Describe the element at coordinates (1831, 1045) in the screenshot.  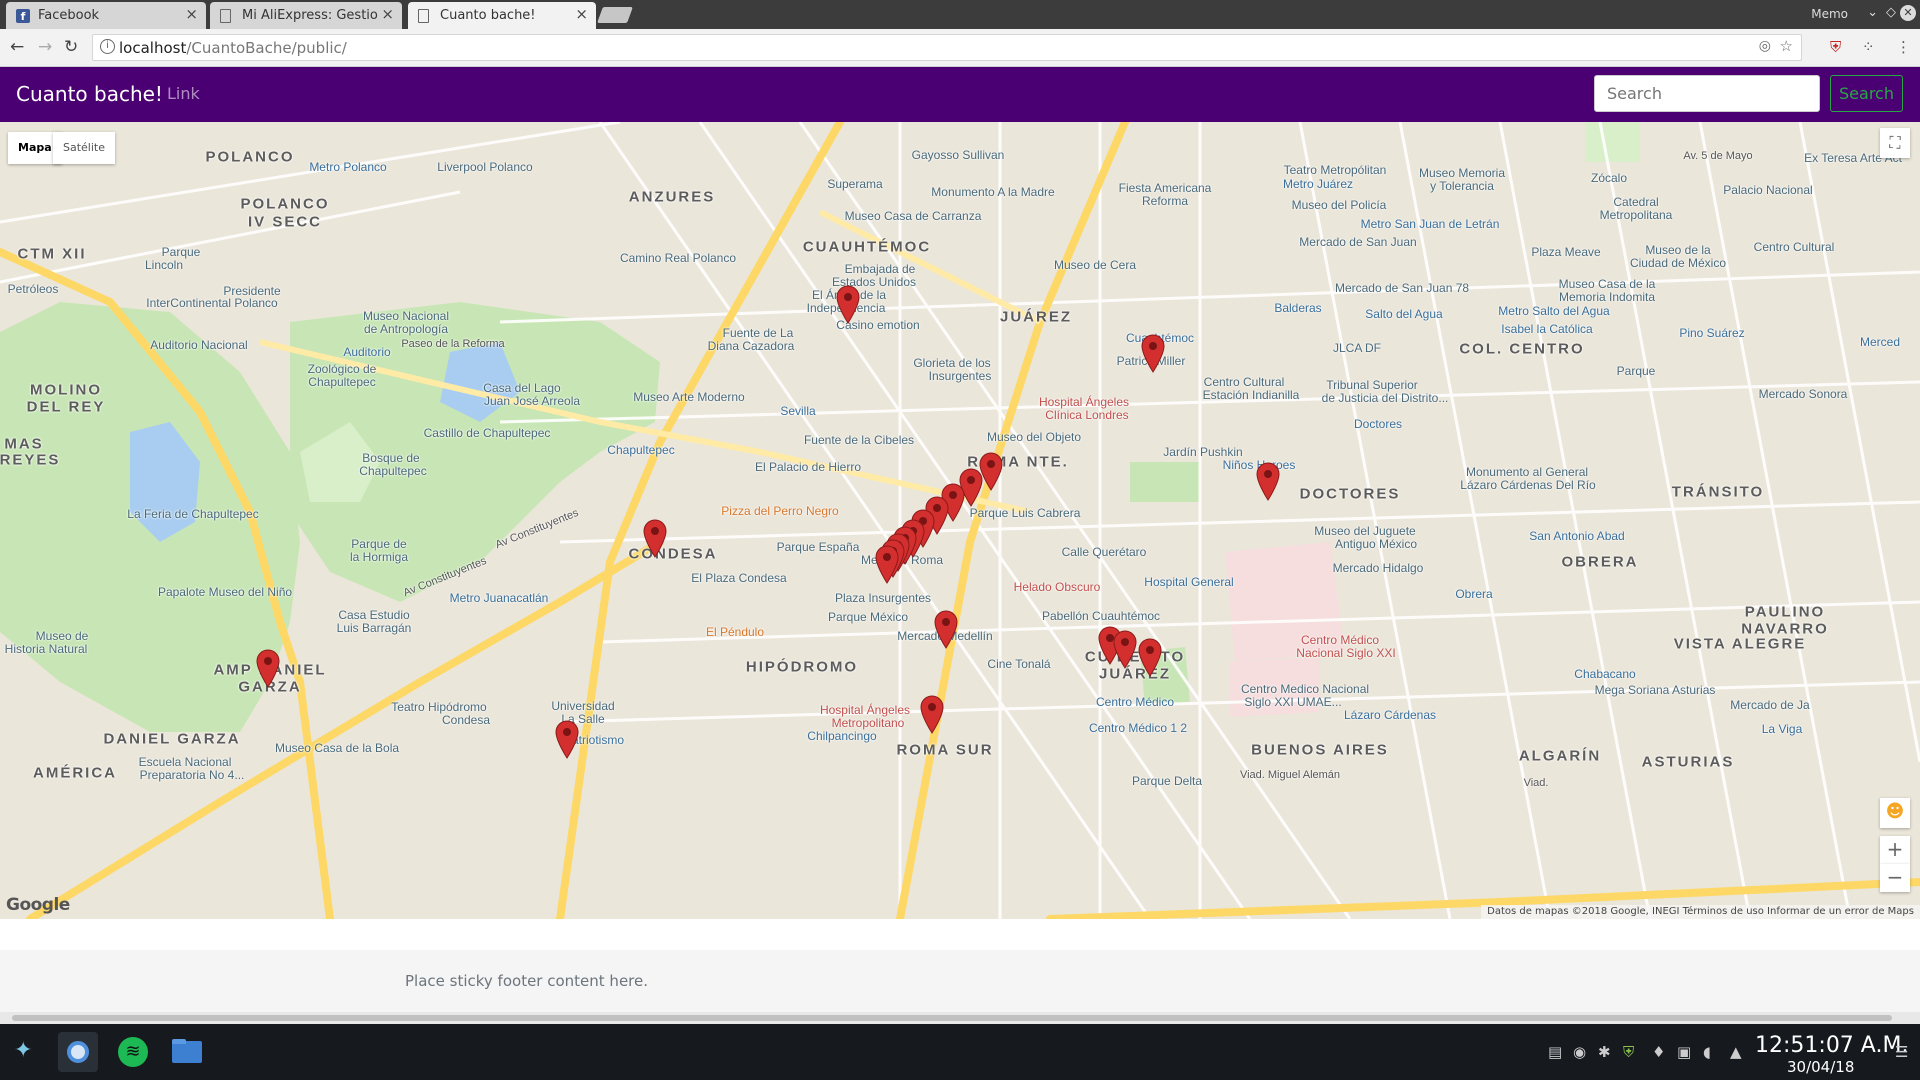
I see `clock-time: 12:51:07 A.M.` at that location.